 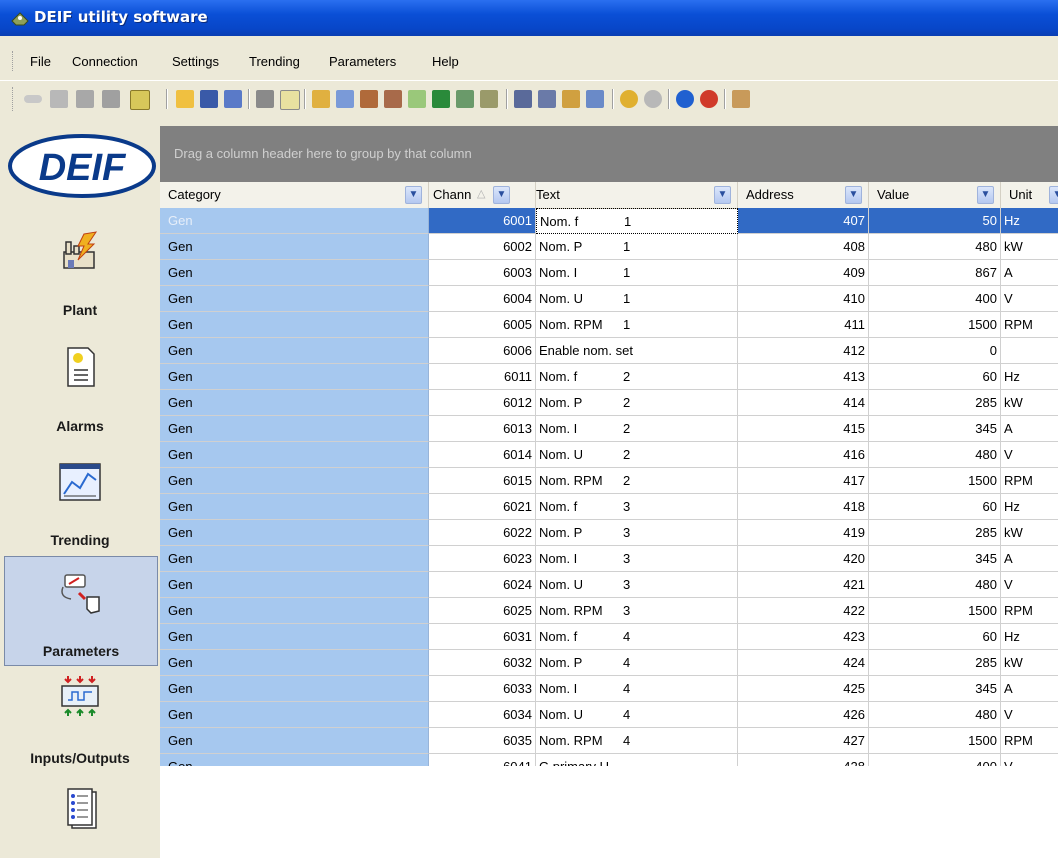 I want to click on cell-text: Nom. U 4, so click(x=637, y=715).